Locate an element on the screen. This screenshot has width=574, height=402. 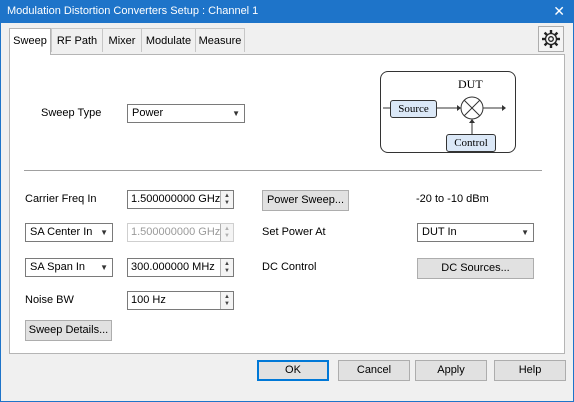
noise-bw-label: Noise BW is located at coordinates (49, 300).